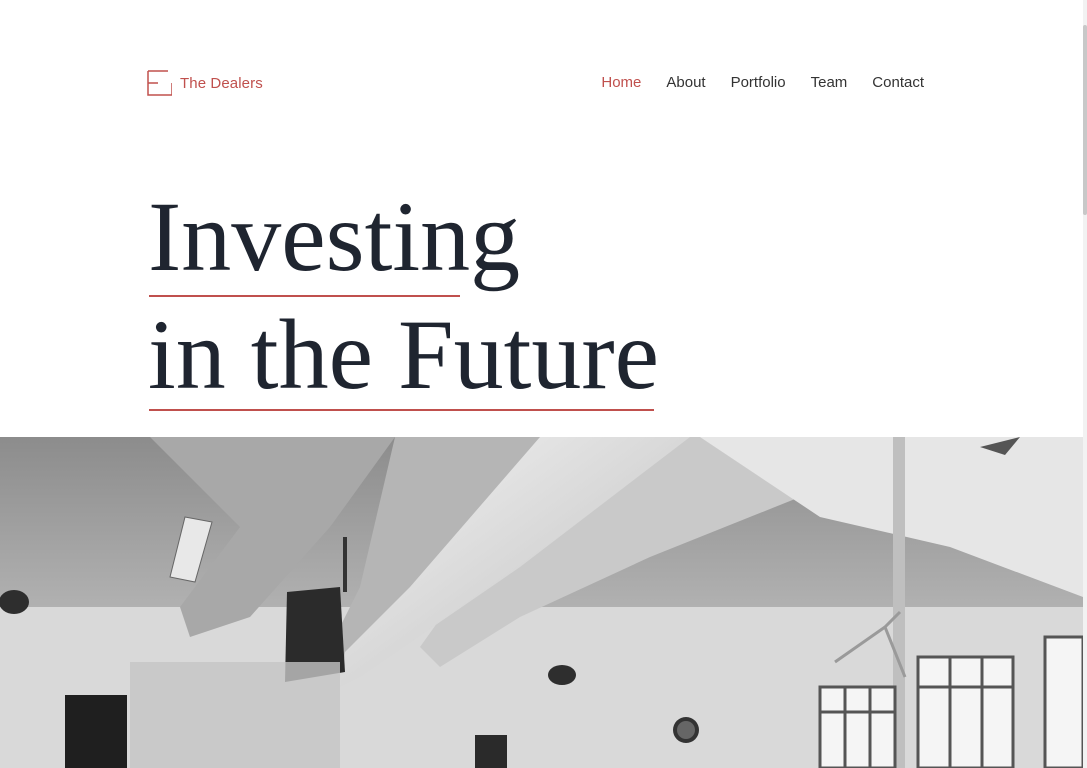  I want to click on main-nav: Home About Portfolio Team Contact, so click(762, 82).